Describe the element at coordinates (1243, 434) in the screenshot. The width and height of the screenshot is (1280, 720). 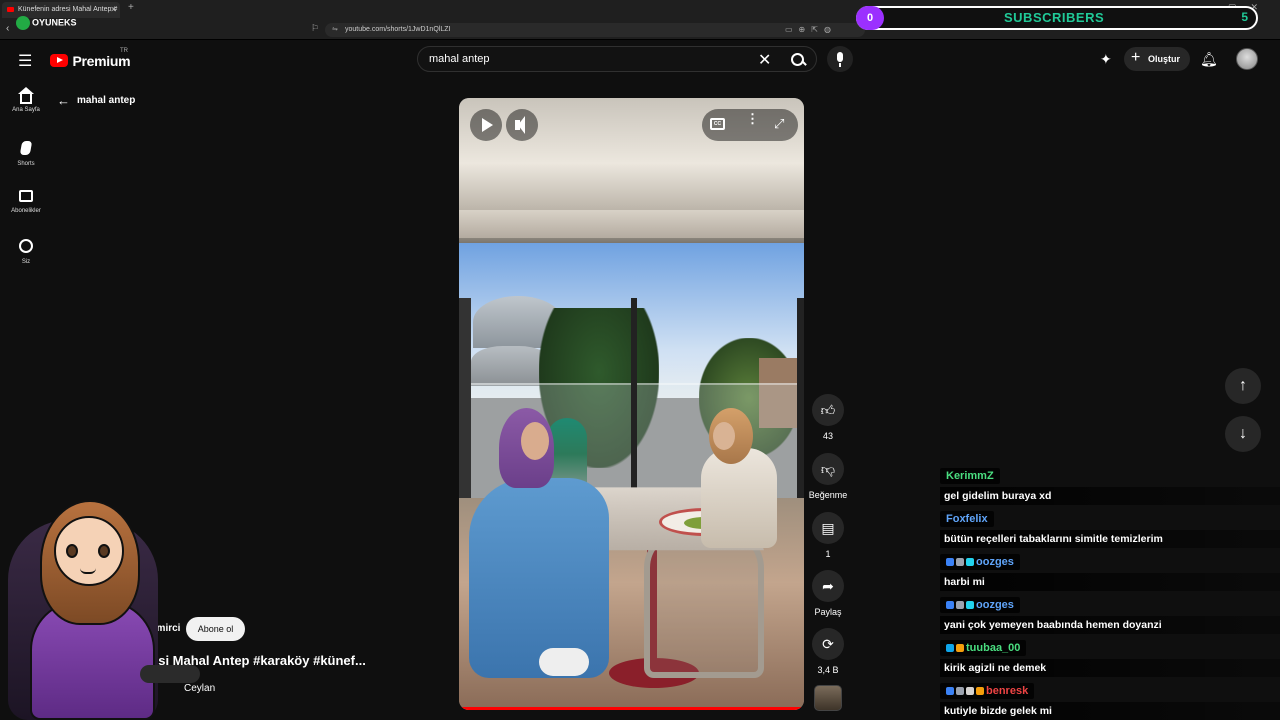
I see `next-short-button: ↓` at that location.